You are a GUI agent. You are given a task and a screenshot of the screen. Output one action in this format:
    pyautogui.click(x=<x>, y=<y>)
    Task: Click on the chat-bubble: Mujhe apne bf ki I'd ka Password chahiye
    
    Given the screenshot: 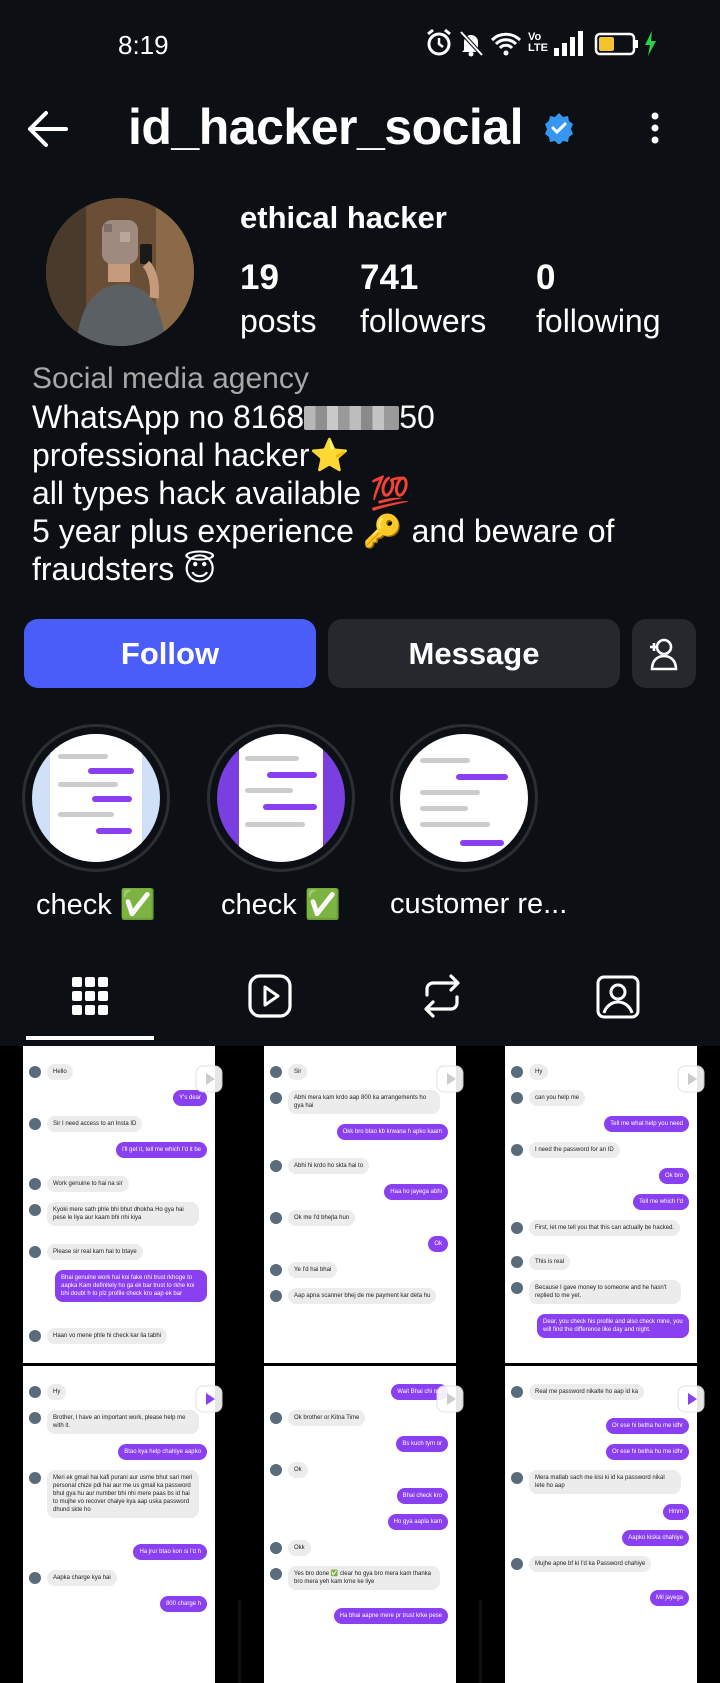 What is the action you would take?
    pyautogui.click(x=590, y=1564)
    